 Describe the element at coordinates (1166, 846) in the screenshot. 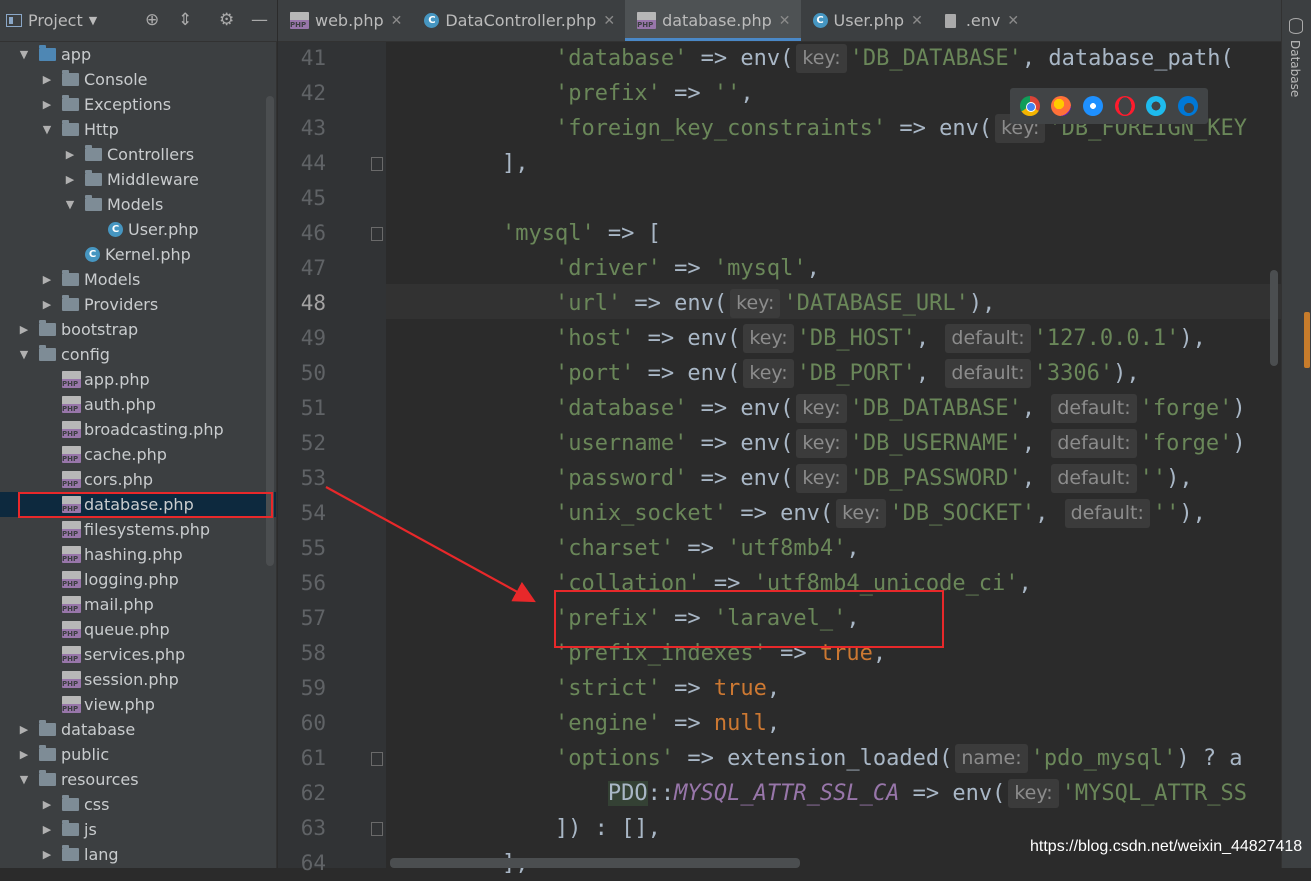

I see `watermark: https://blog.csdn.net/weixin_44827418` at that location.